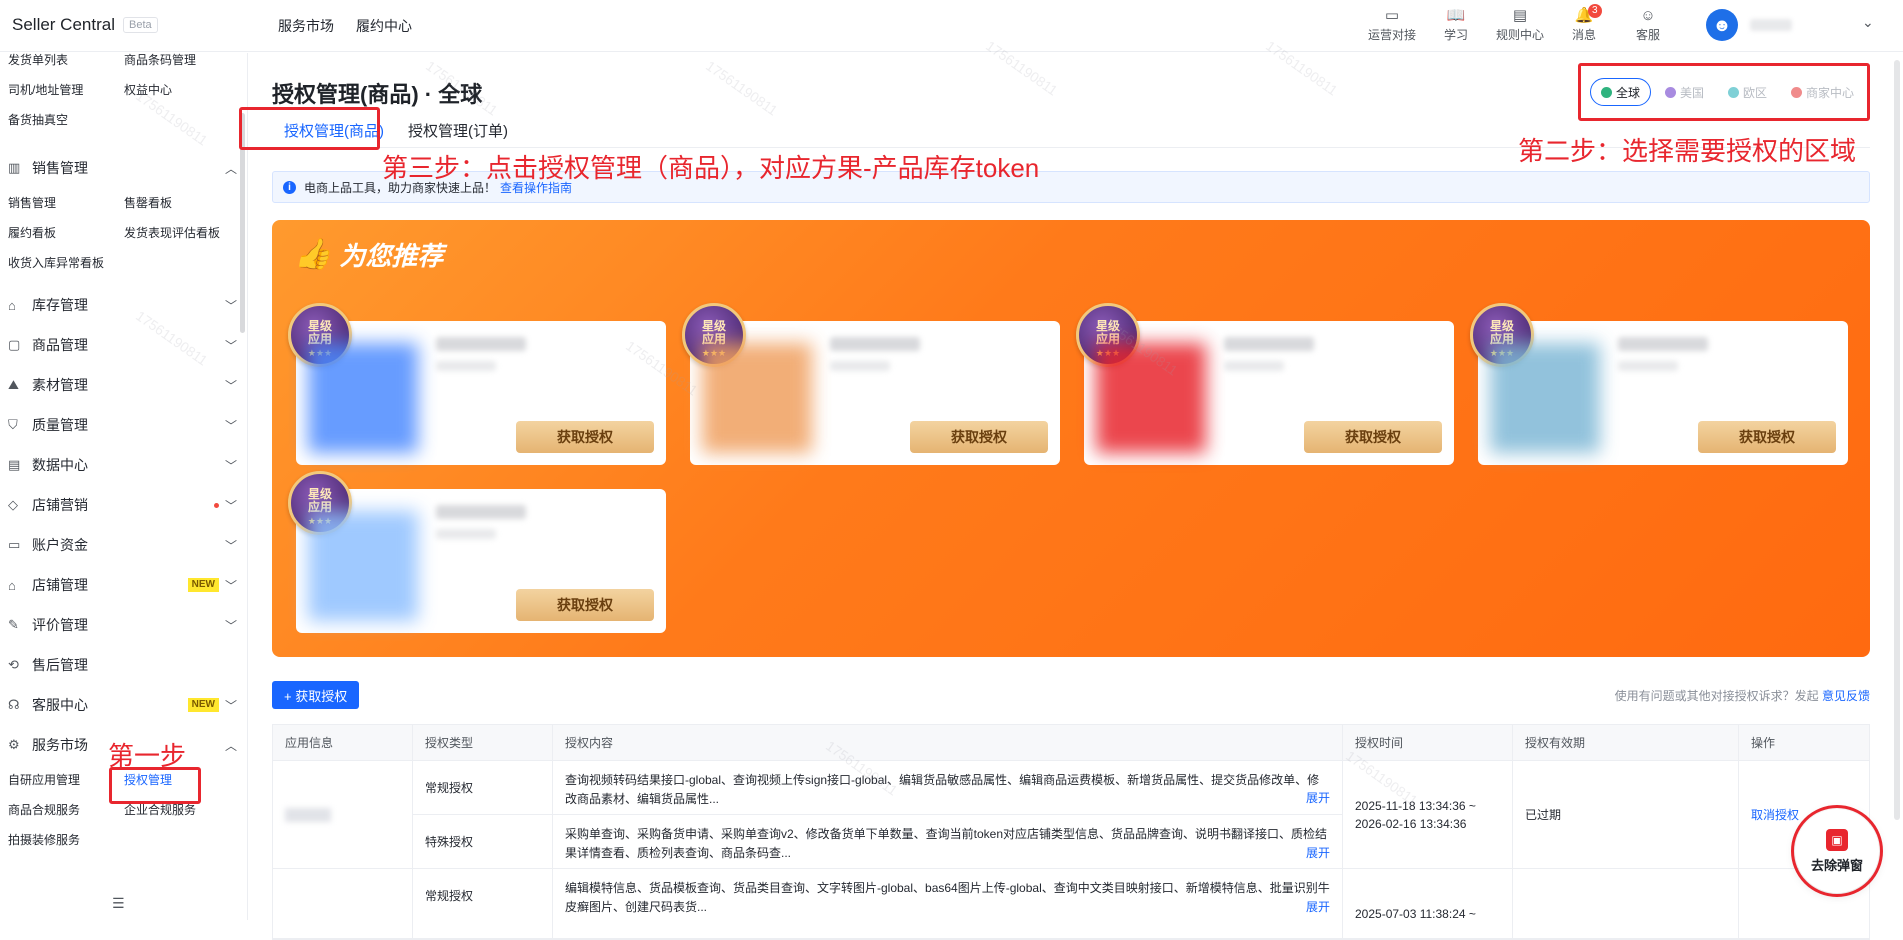 The image size is (1903, 940). Describe the element at coordinates (313, 254) in the screenshot. I see `thumbs-up-icon: 👍` at that location.